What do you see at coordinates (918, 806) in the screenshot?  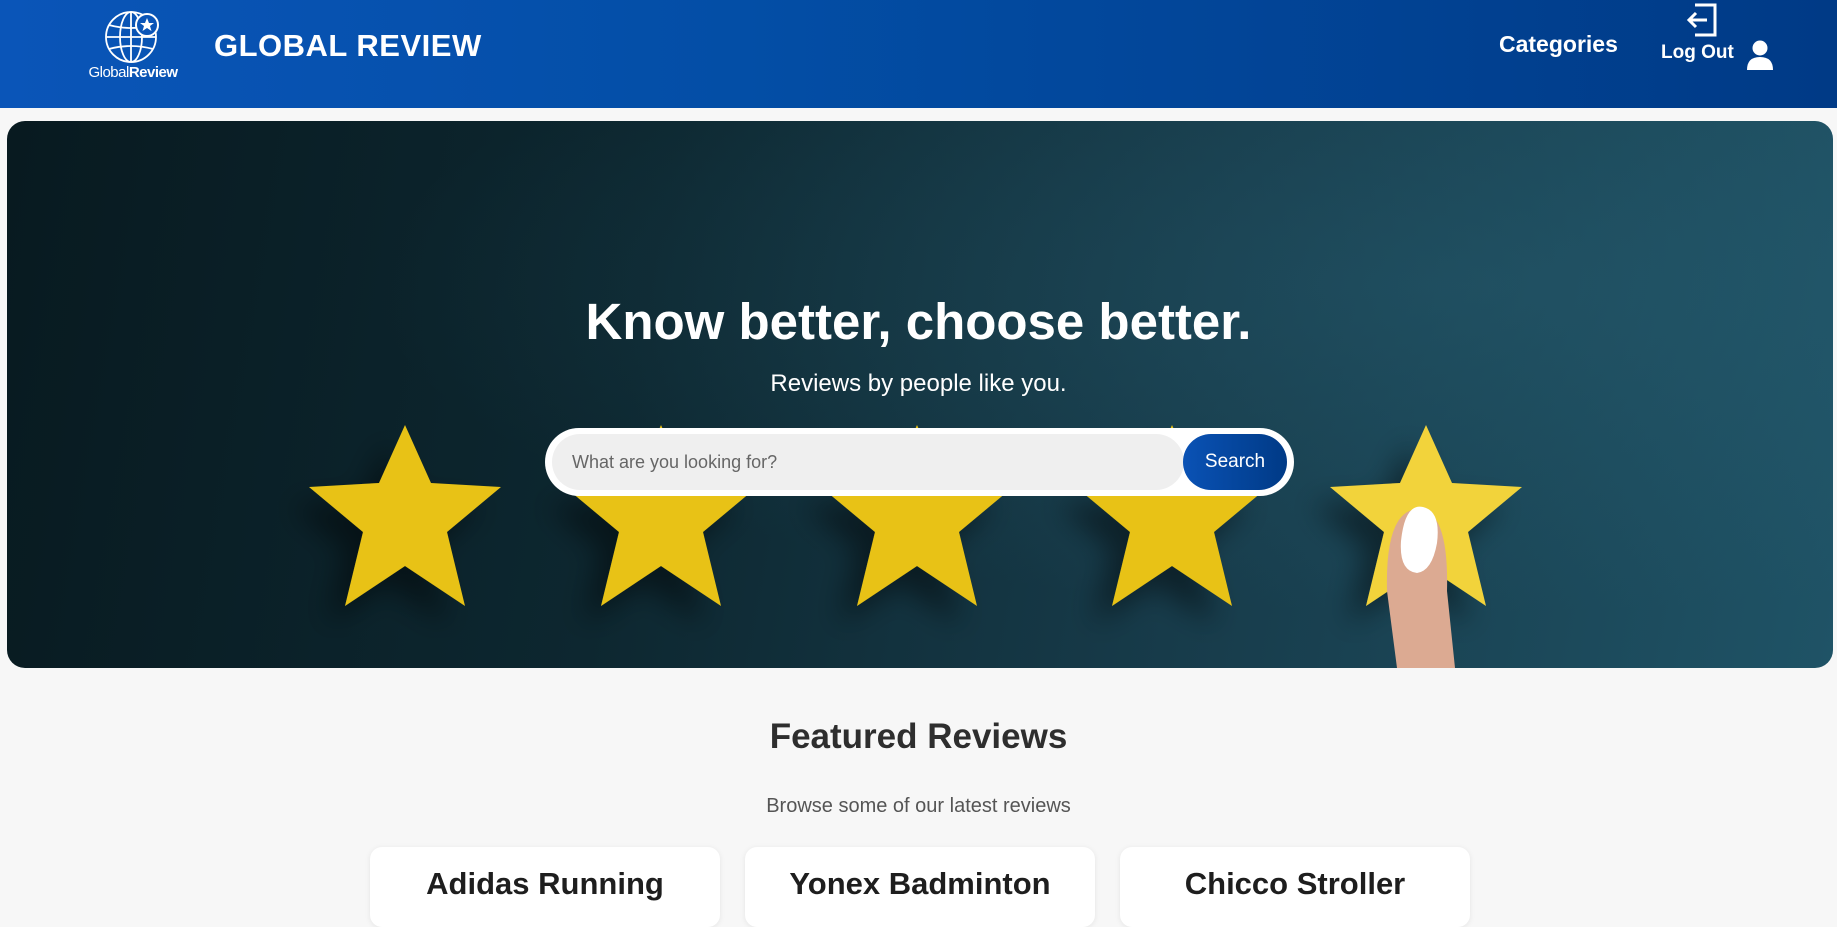 I see `featured-reviews-subtitle: Browse some of our latest reviews` at bounding box center [918, 806].